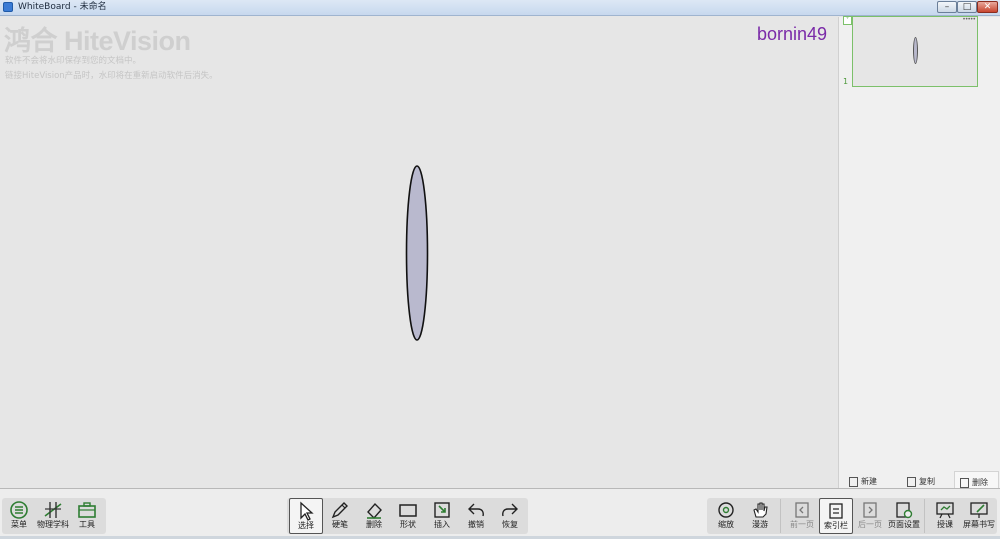  Describe the element at coordinates (19, 510) in the screenshot. I see `menu-icon` at that location.